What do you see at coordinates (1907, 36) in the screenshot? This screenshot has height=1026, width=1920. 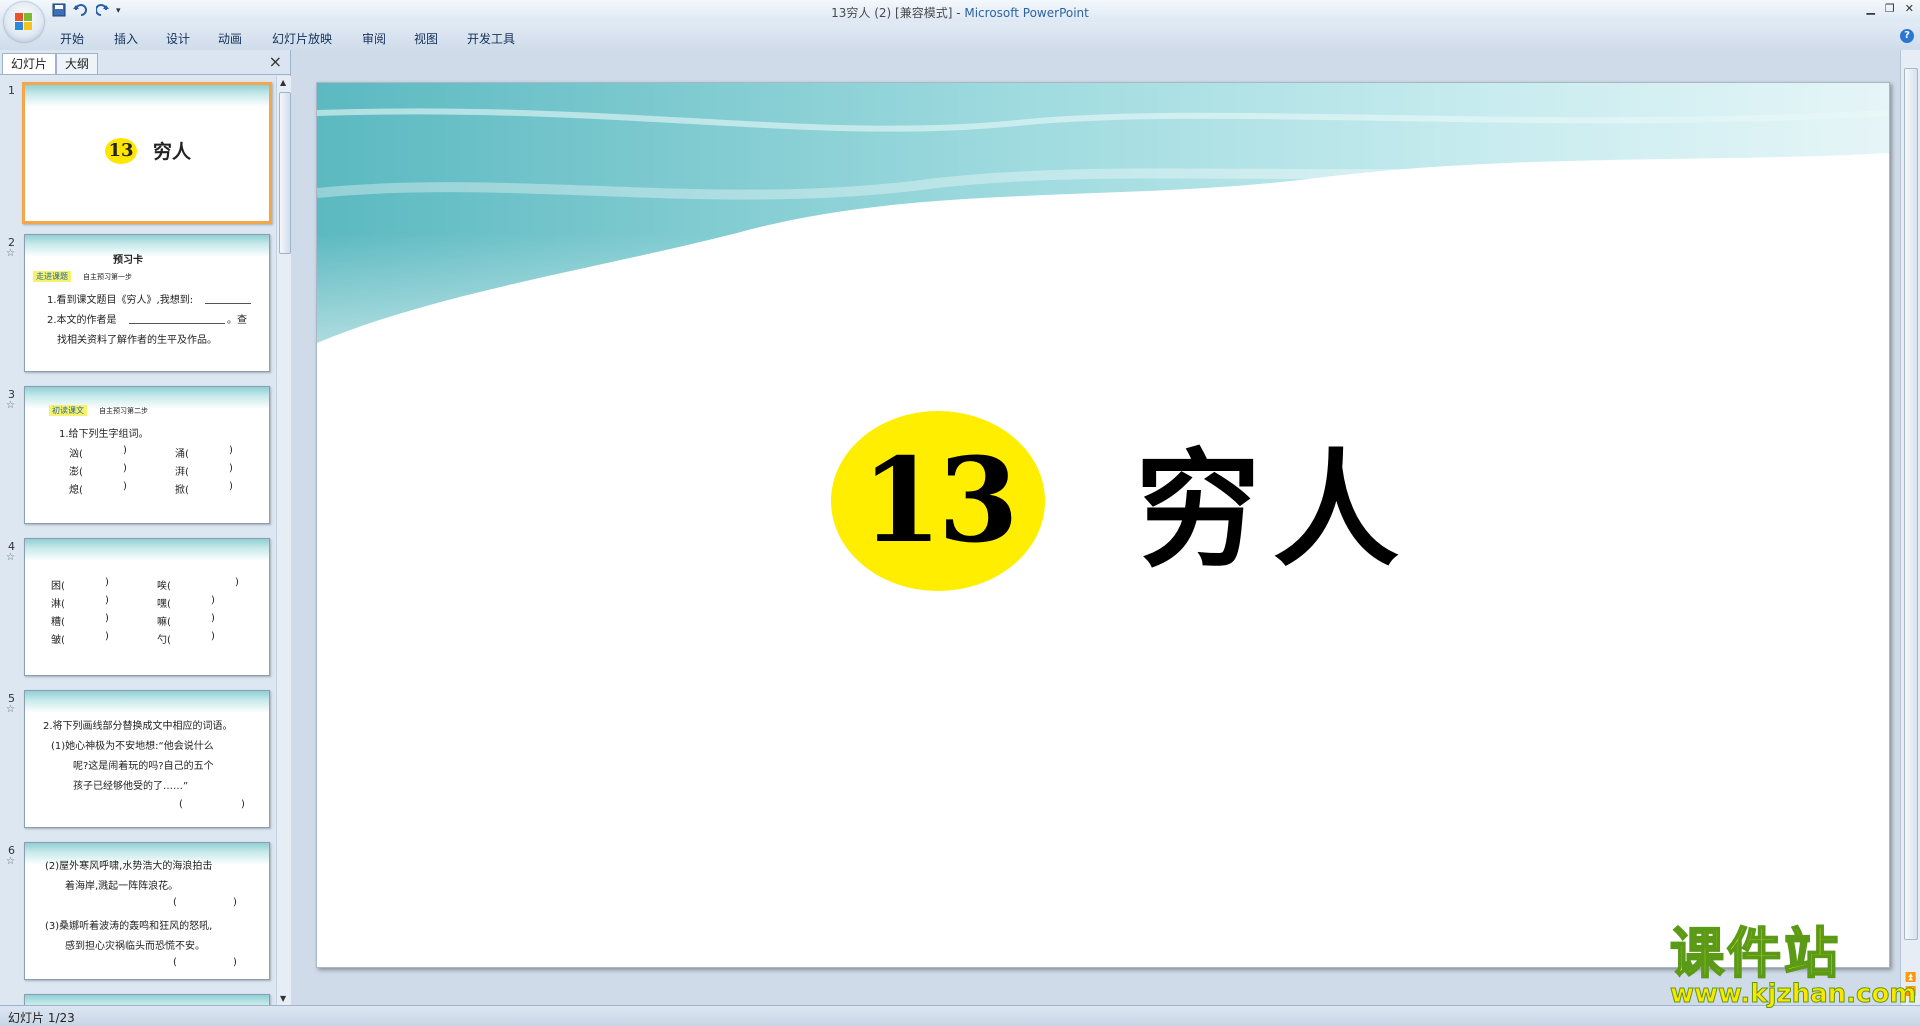 I see `help-icon: ?` at bounding box center [1907, 36].